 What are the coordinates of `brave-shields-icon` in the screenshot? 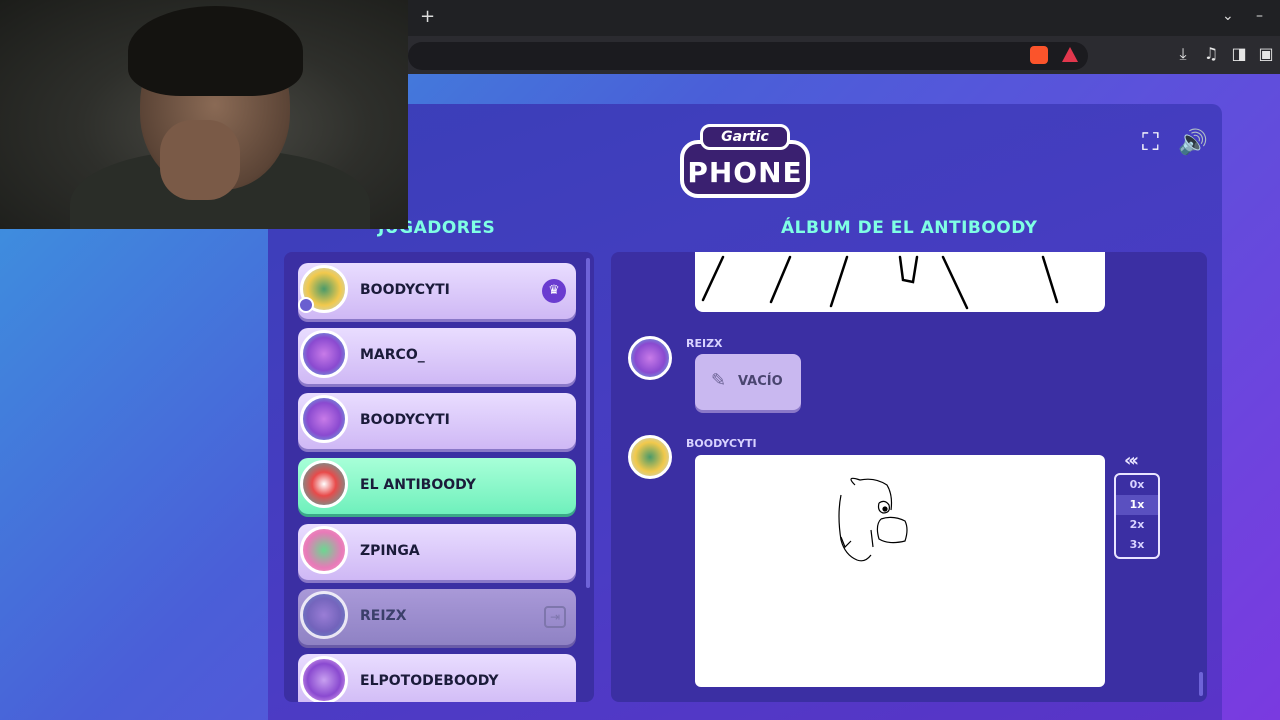 It's located at (1039, 55).